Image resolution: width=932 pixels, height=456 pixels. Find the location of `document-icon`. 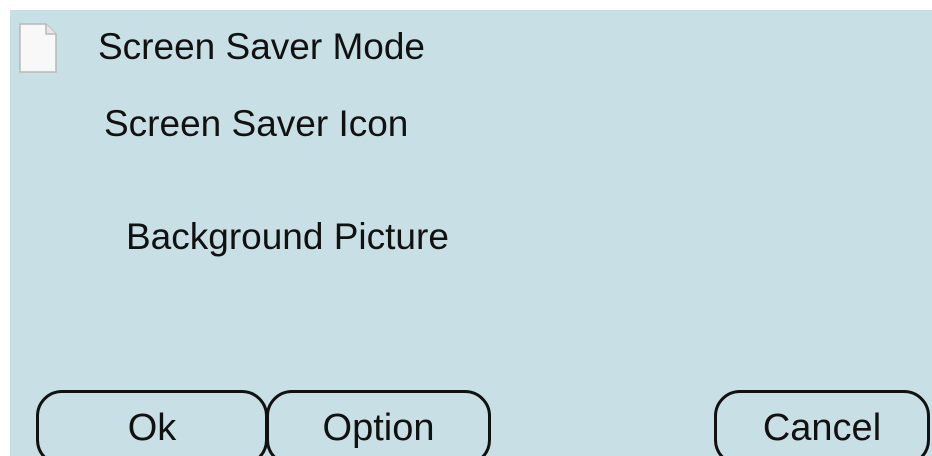

document-icon is located at coordinates (38, 48).